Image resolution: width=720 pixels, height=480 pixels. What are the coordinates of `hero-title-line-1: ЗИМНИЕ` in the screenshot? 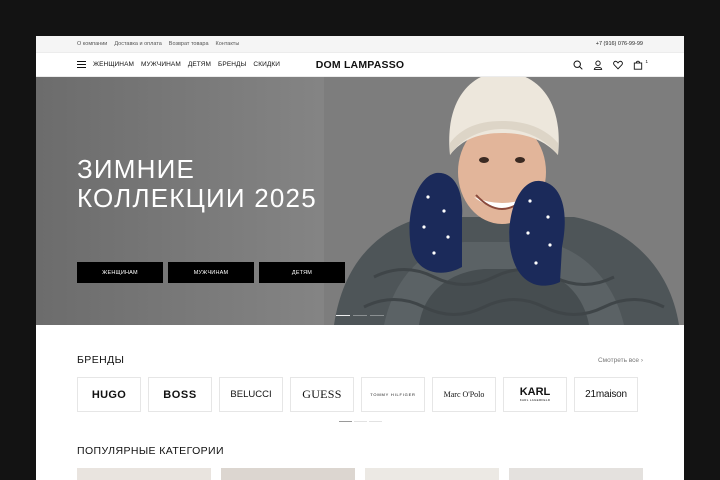 It's located at (136, 169).